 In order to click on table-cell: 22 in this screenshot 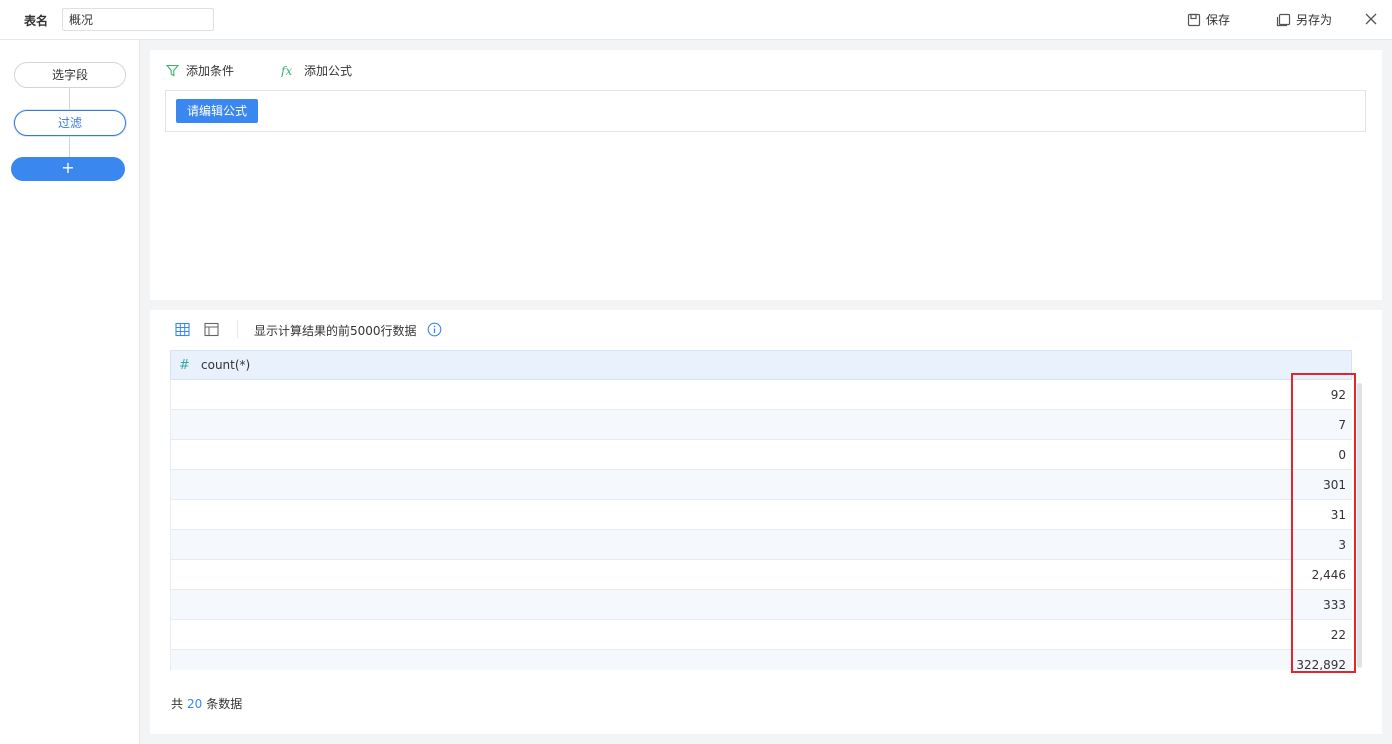, I will do `click(1338, 635)`.